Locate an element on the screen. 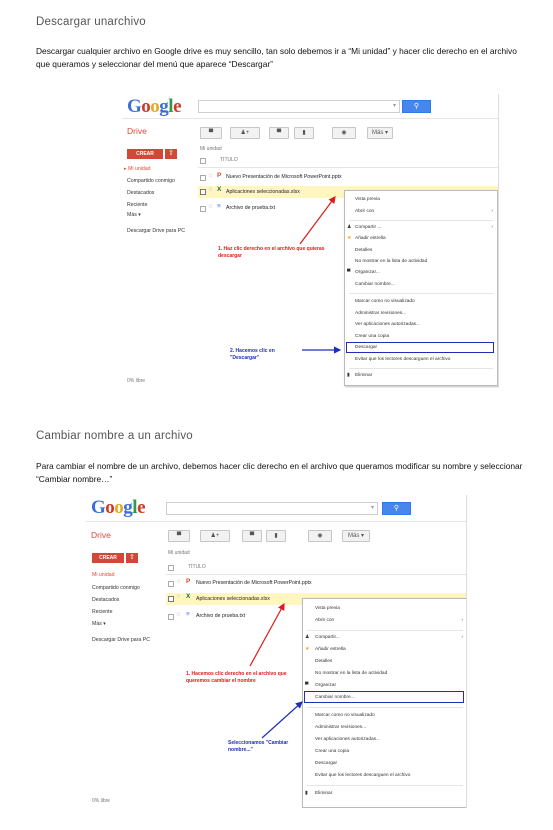 Image resolution: width=553 pixels, height=830 pixels. trash-icon: ▮ is located at coordinates (306, 793).